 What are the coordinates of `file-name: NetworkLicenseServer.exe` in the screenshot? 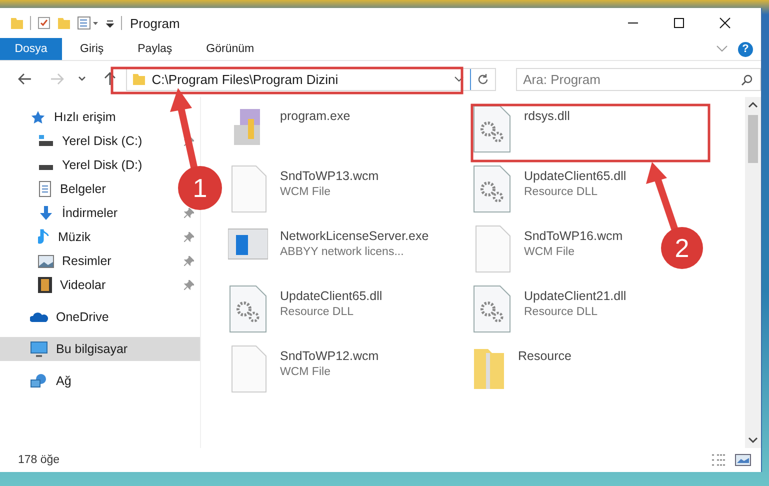 It's located at (354, 236).